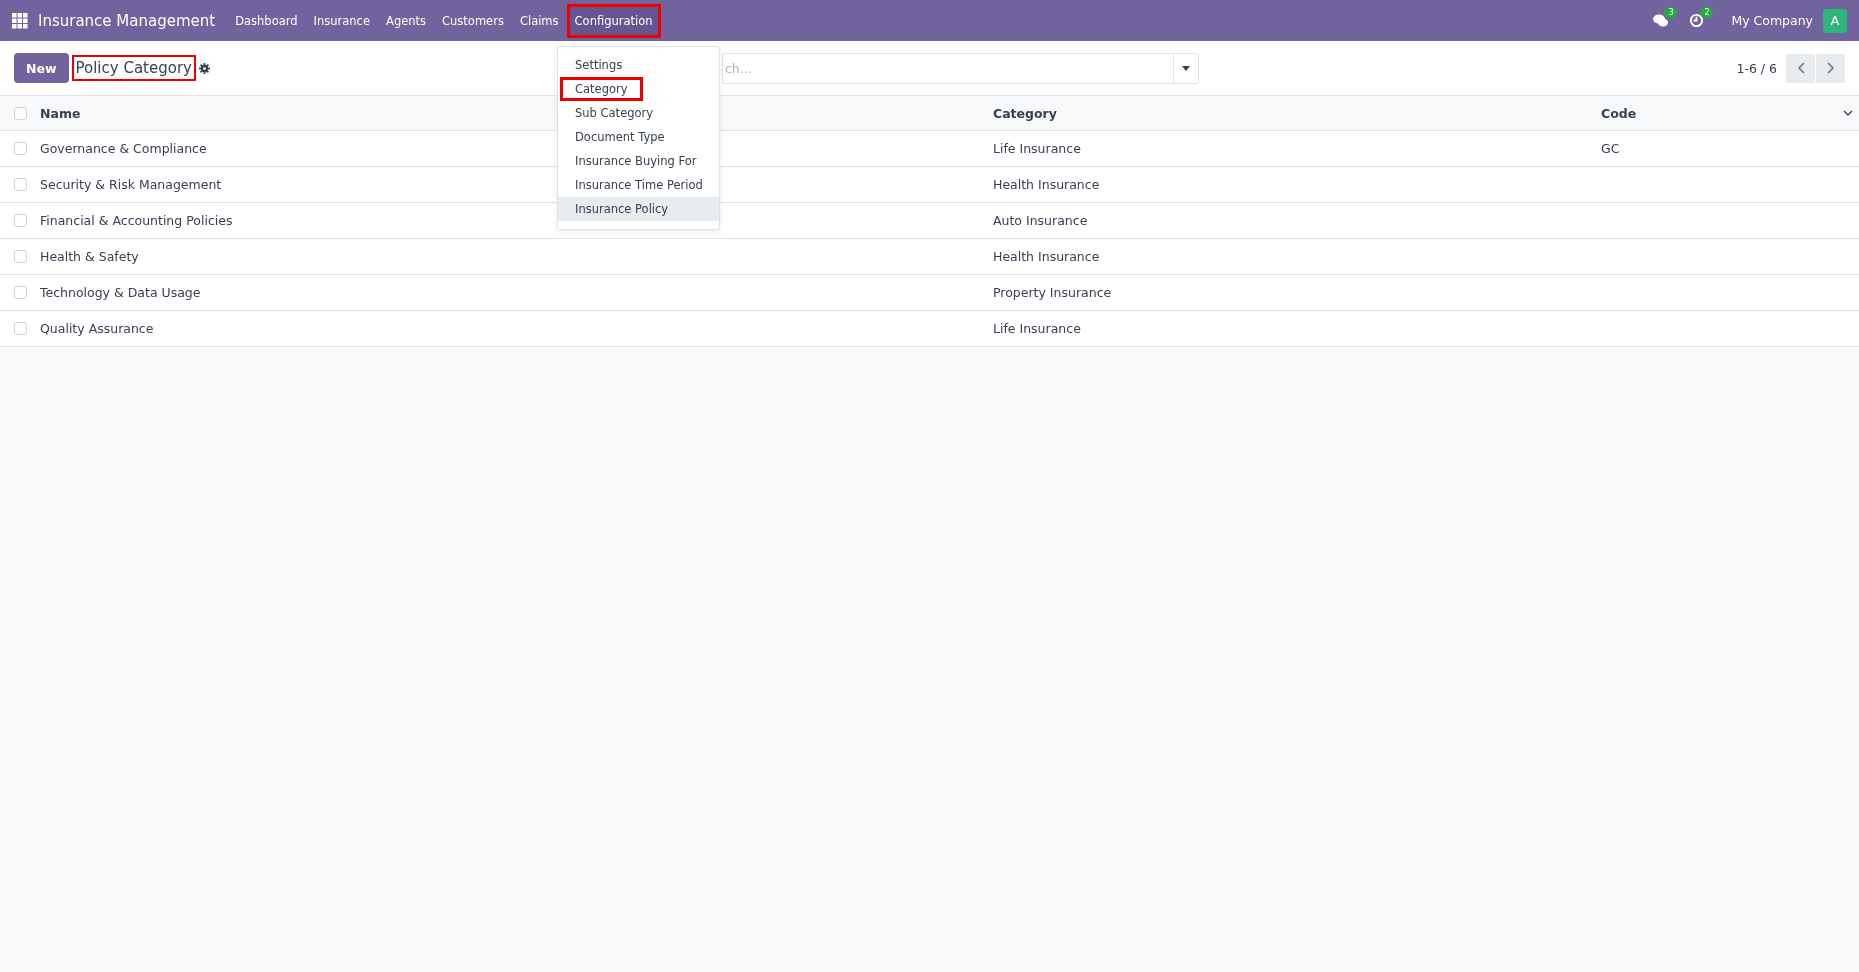 The image size is (1859, 972). I want to click on pager-value: 1-6 / 6, so click(1756, 68).